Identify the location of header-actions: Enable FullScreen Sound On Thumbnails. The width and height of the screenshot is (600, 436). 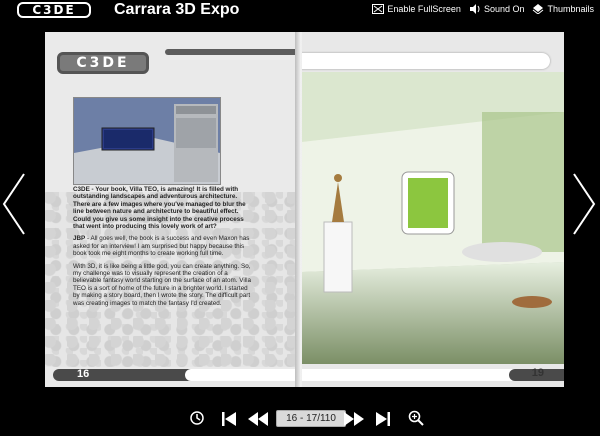
(483, 9).